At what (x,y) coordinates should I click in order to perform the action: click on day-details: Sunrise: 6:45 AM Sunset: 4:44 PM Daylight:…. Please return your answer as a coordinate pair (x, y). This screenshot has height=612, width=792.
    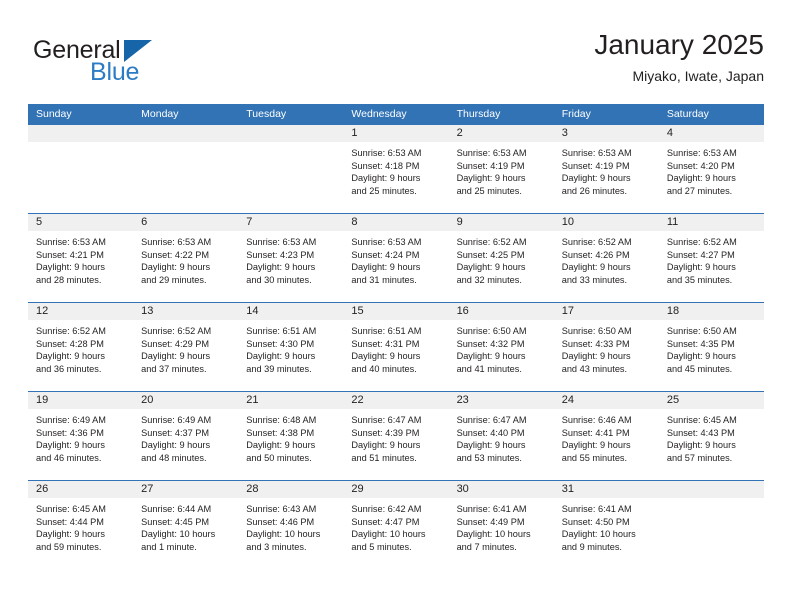
    Looking at the image, I should click on (80, 525).